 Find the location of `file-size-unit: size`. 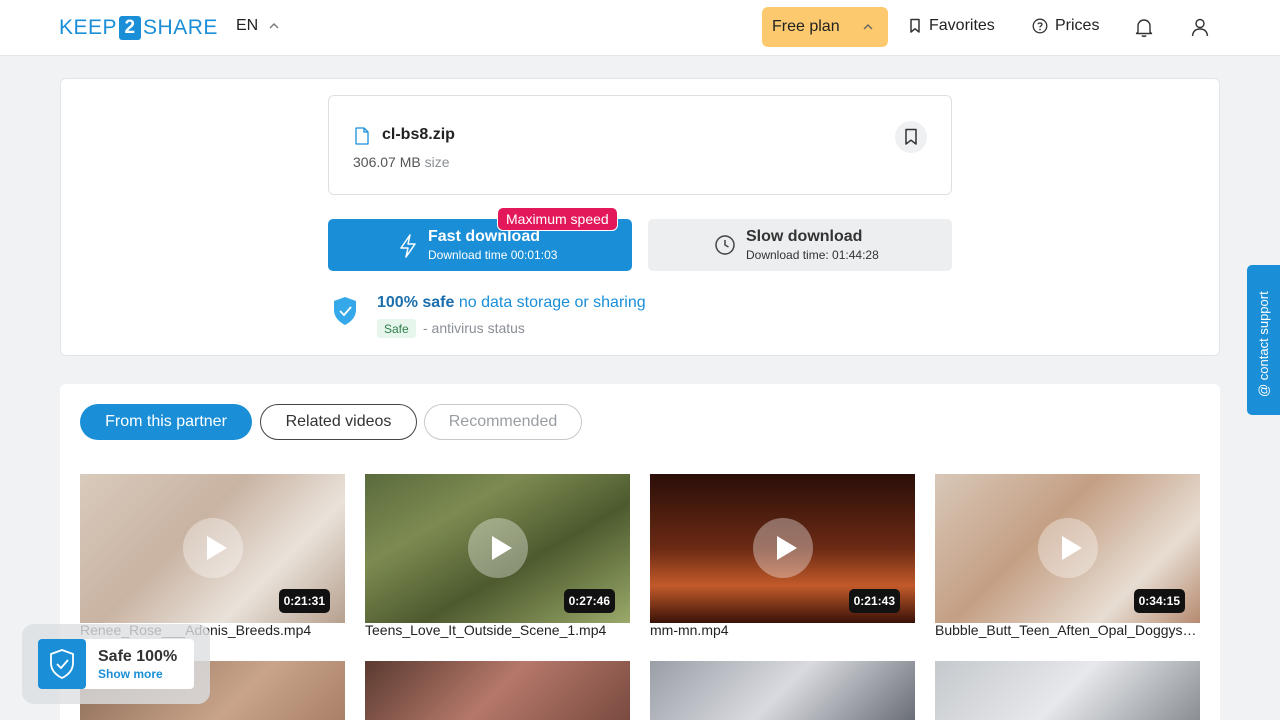

file-size-unit: size is located at coordinates (437, 162).